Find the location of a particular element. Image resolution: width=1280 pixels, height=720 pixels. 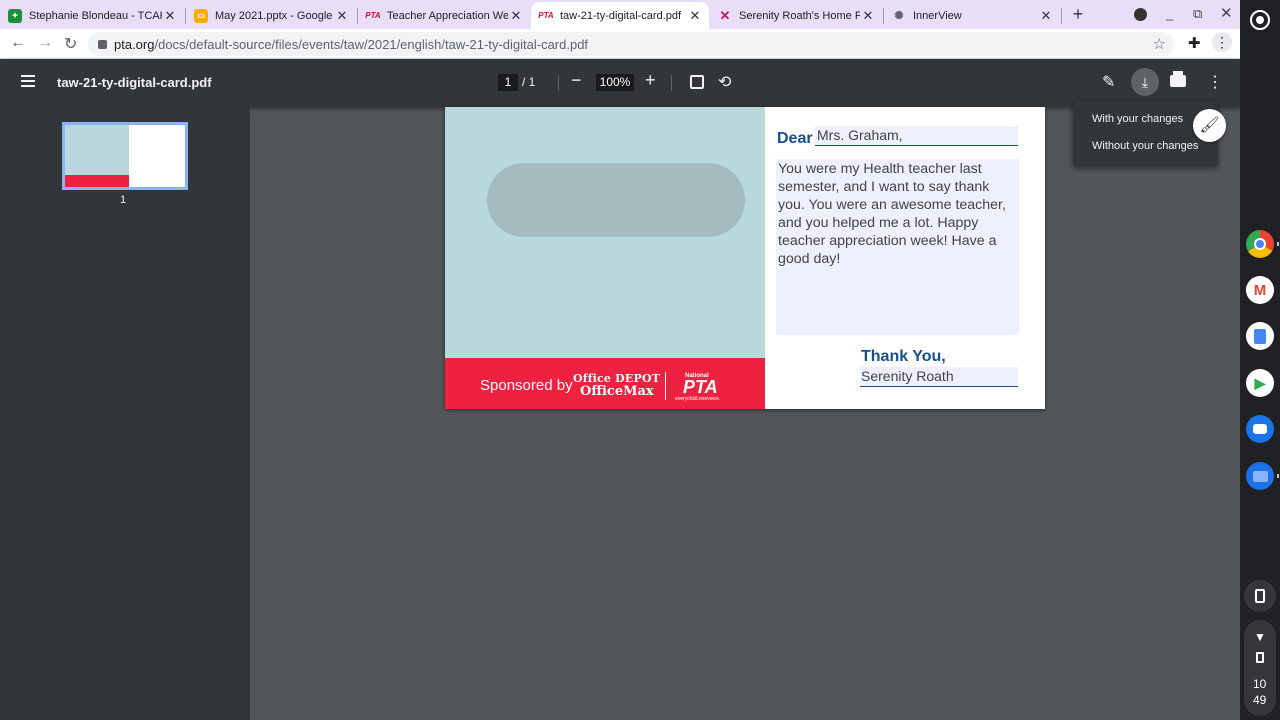

tab-search-icon is located at coordinates (1140, 14).